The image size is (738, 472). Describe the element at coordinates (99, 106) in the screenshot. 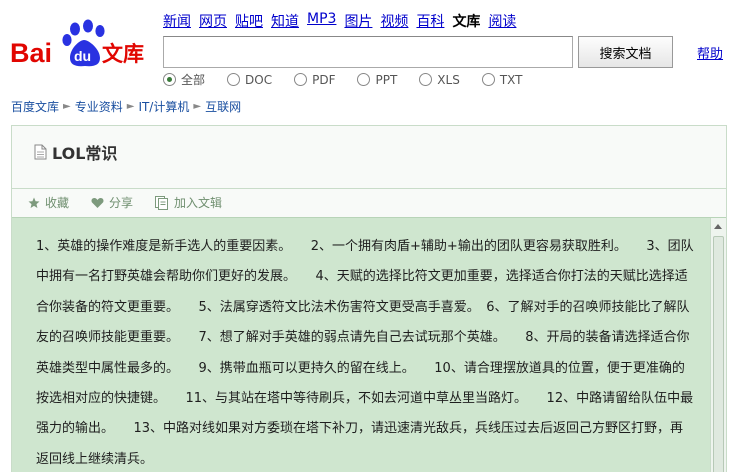

I see `breadcrumb-professional: 专业资料` at that location.